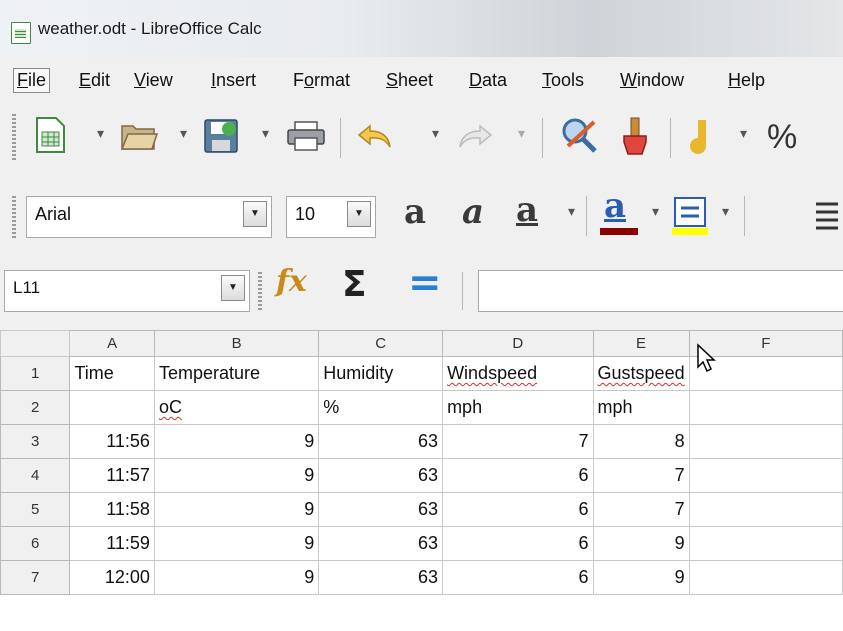 The image size is (843, 631). Describe the element at coordinates (641, 441) in the screenshot. I see `cell: 8` at that location.